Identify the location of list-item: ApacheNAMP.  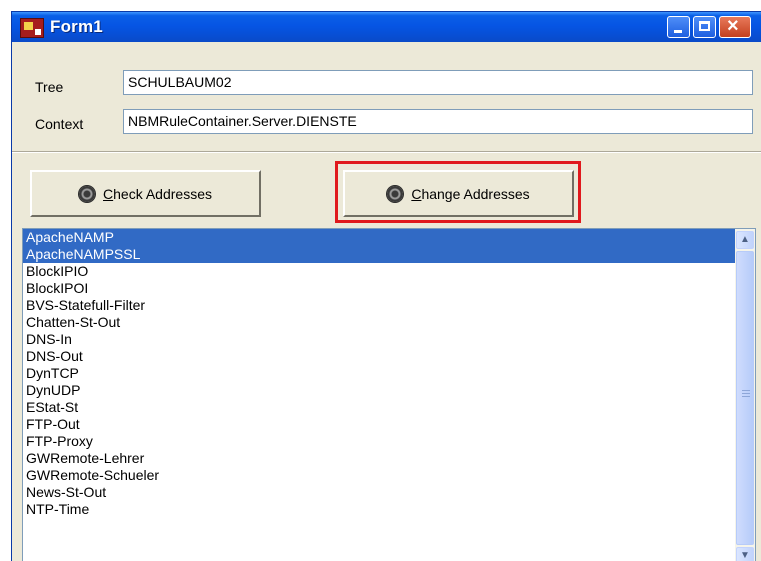
(379, 237).